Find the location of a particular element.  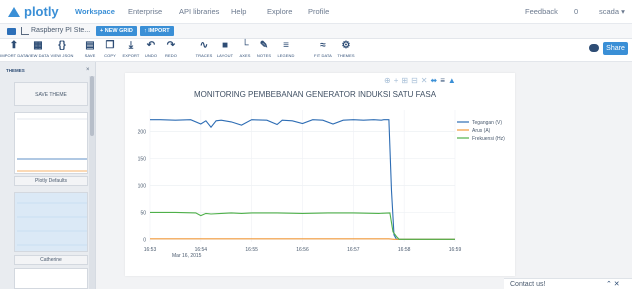

notes-icon: ✎ is located at coordinates (264, 45).